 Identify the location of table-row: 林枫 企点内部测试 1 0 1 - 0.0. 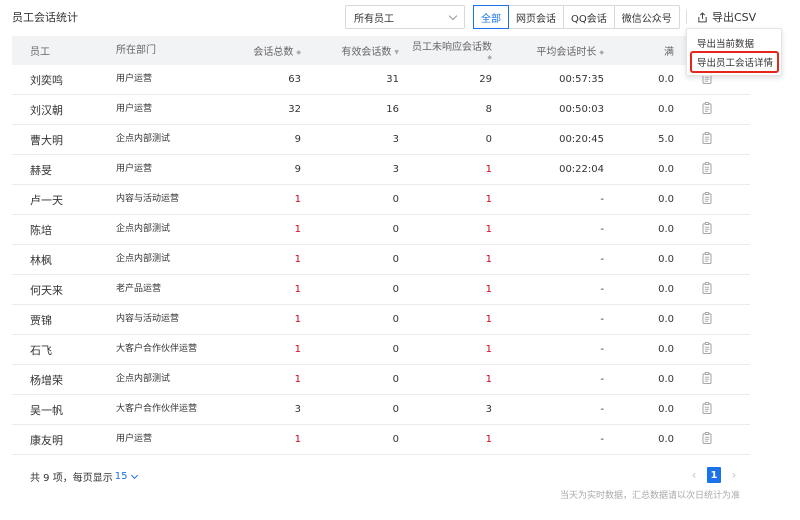
(381, 260).